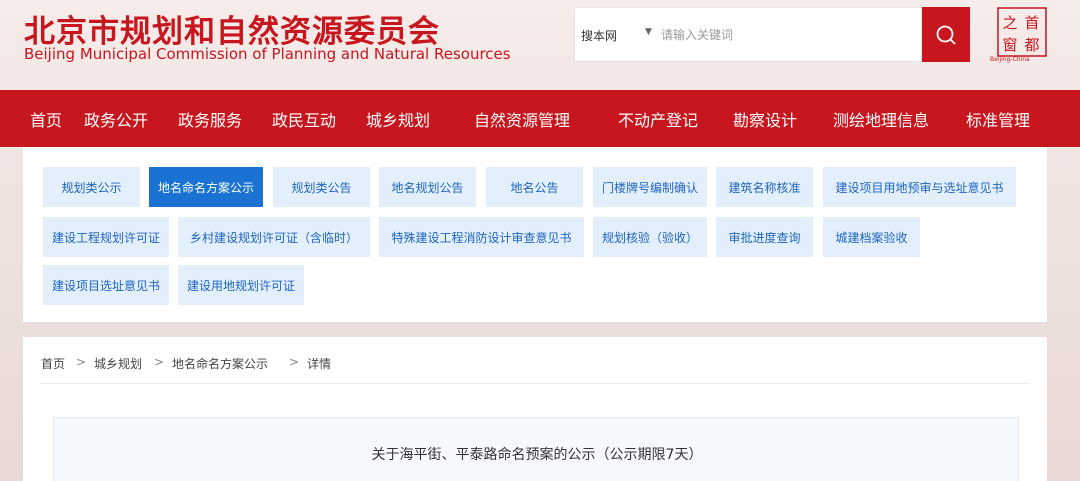  Describe the element at coordinates (210, 119) in the screenshot. I see `nav-item-gov-services: 政务服务` at that location.